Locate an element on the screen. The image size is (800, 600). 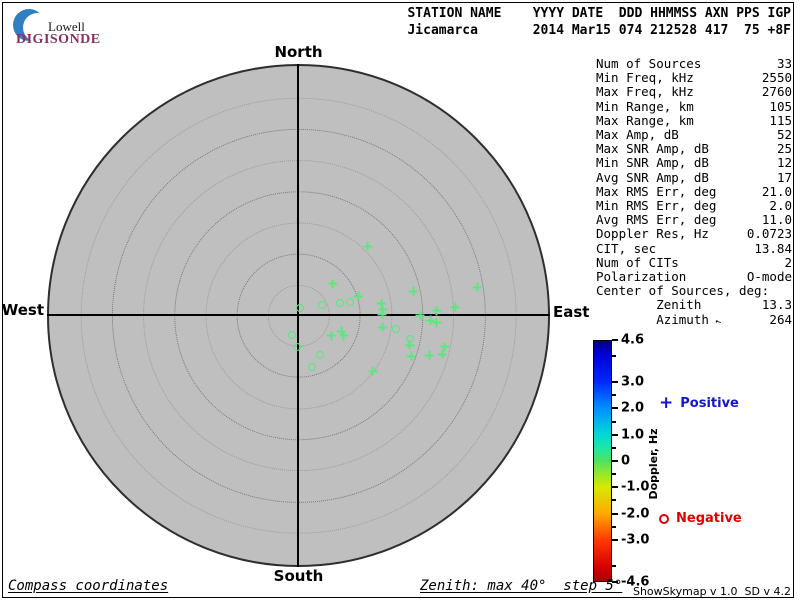
stat-label: Zenith is located at coordinates (649, 305).